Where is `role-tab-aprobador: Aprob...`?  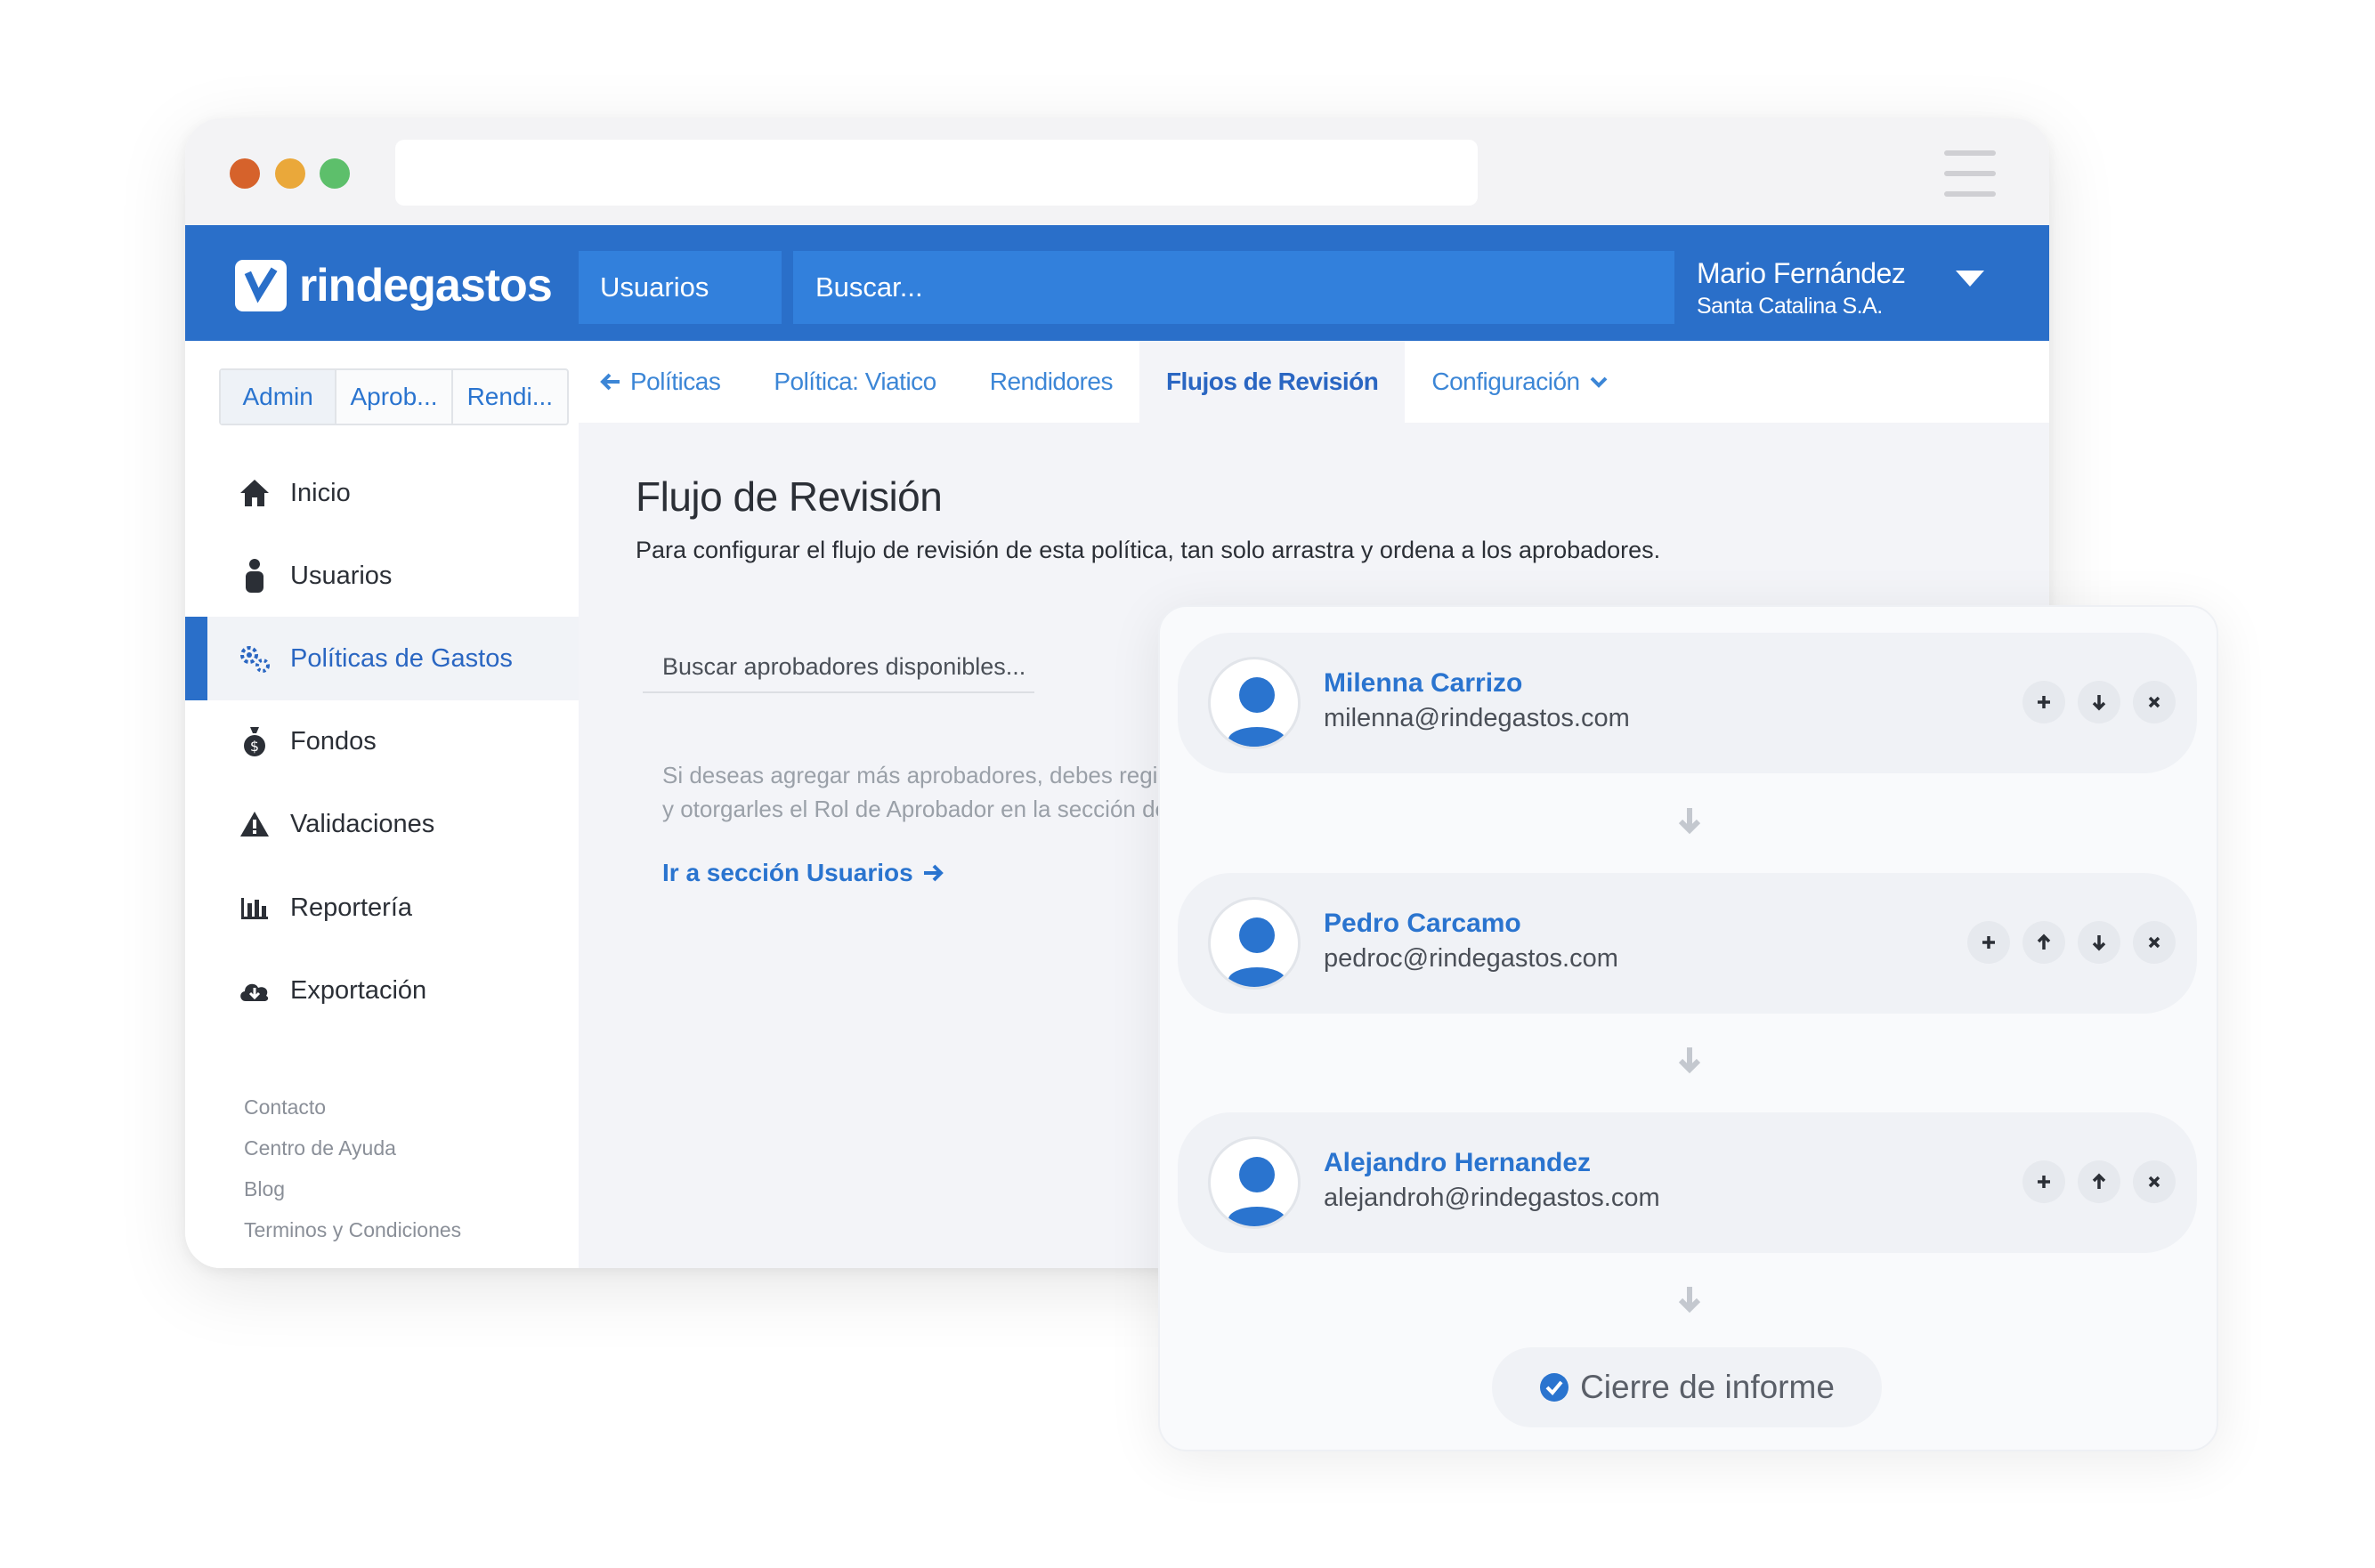
role-tab-aprobador: Aprob... is located at coordinates (394, 397).